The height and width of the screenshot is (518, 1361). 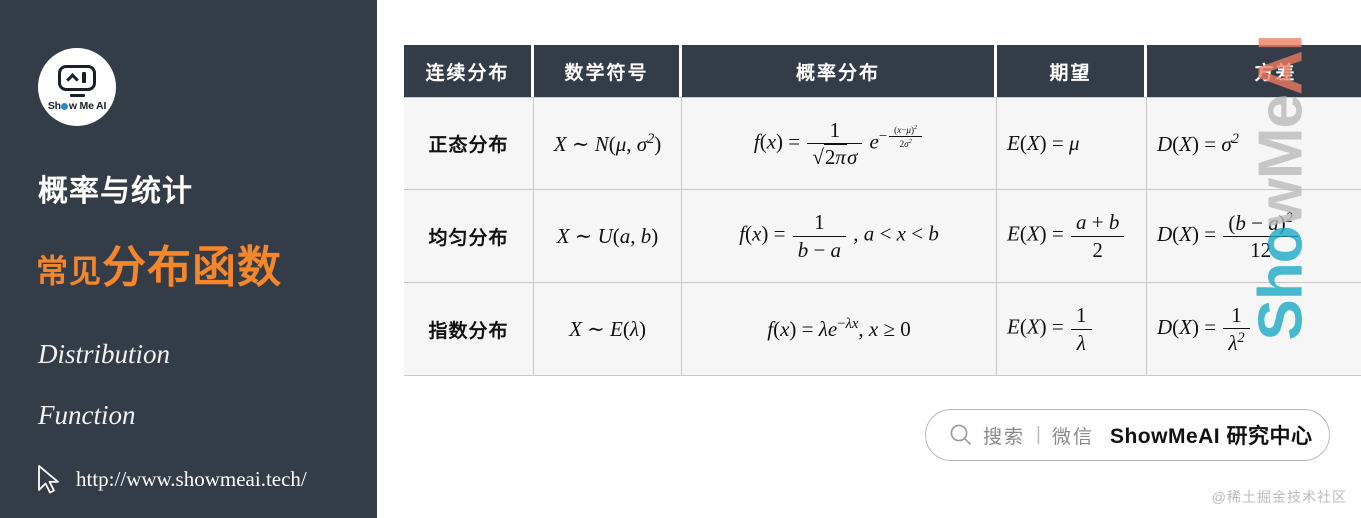 What do you see at coordinates (87, 105) in the screenshot?
I see `logo-wordmark-after: w Me AI` at bounding box center [87, 105].